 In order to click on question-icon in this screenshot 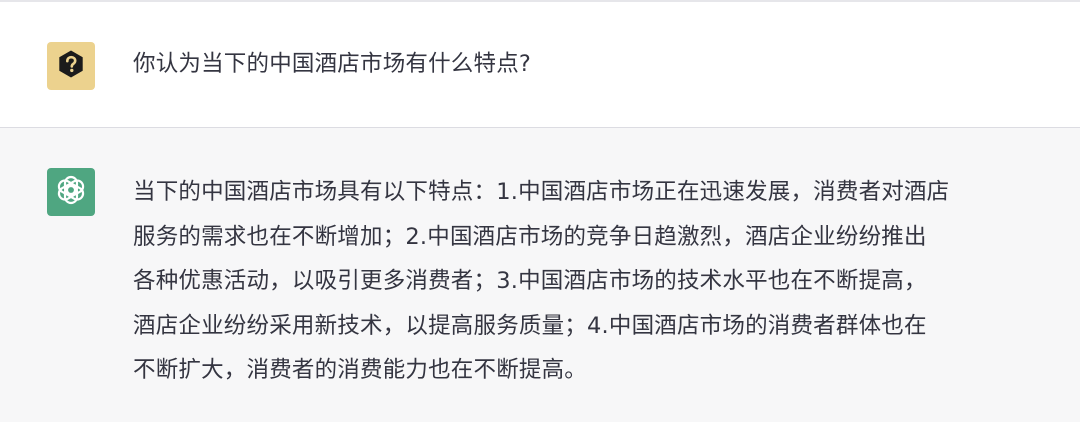, I will do `click(71, 66)`.